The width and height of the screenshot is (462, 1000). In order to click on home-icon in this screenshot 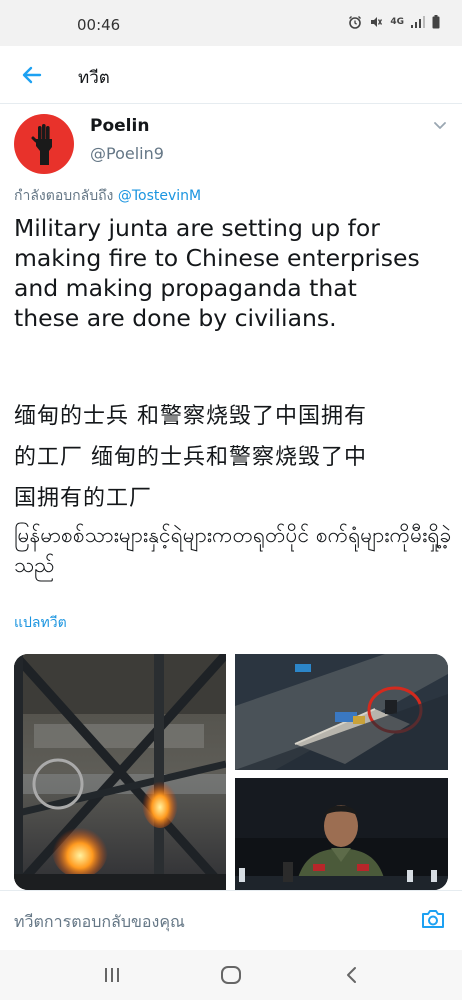, I will do `click(231, 975)`.